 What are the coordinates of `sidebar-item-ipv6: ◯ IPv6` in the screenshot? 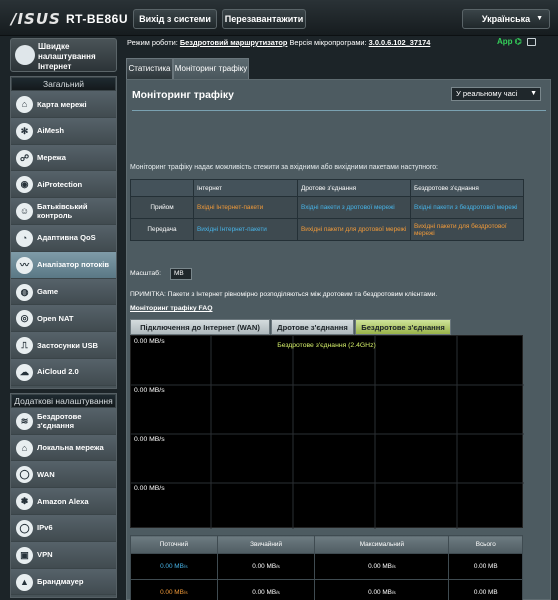 It's located at (63, 528).